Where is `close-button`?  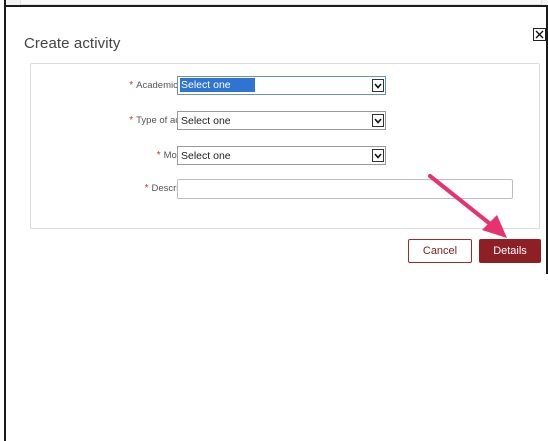 close-button is located at coordinates (539, 34).